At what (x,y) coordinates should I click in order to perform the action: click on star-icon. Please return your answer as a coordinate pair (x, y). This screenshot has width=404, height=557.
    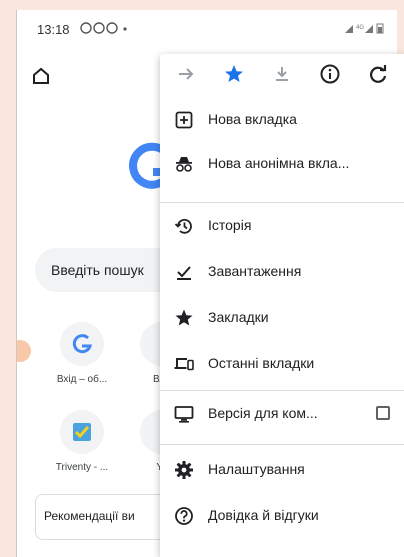
    Looking at the image, I should click on (234, 73).